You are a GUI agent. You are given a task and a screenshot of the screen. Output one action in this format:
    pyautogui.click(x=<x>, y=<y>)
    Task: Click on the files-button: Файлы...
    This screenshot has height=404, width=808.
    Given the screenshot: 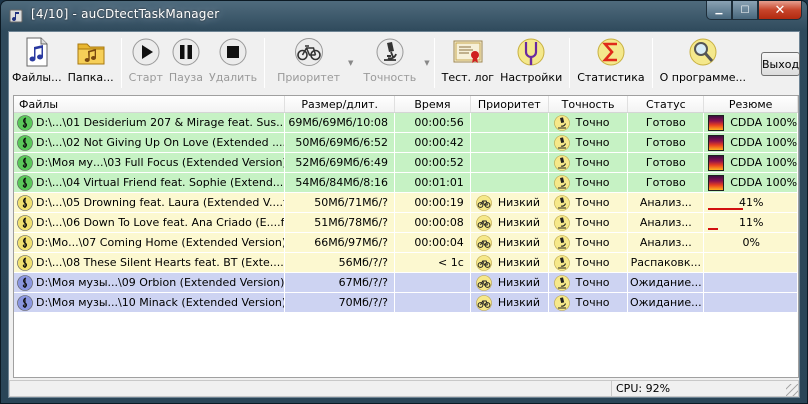 What is the action you would take?
    pyautogui.click(x=37, y=63)
    